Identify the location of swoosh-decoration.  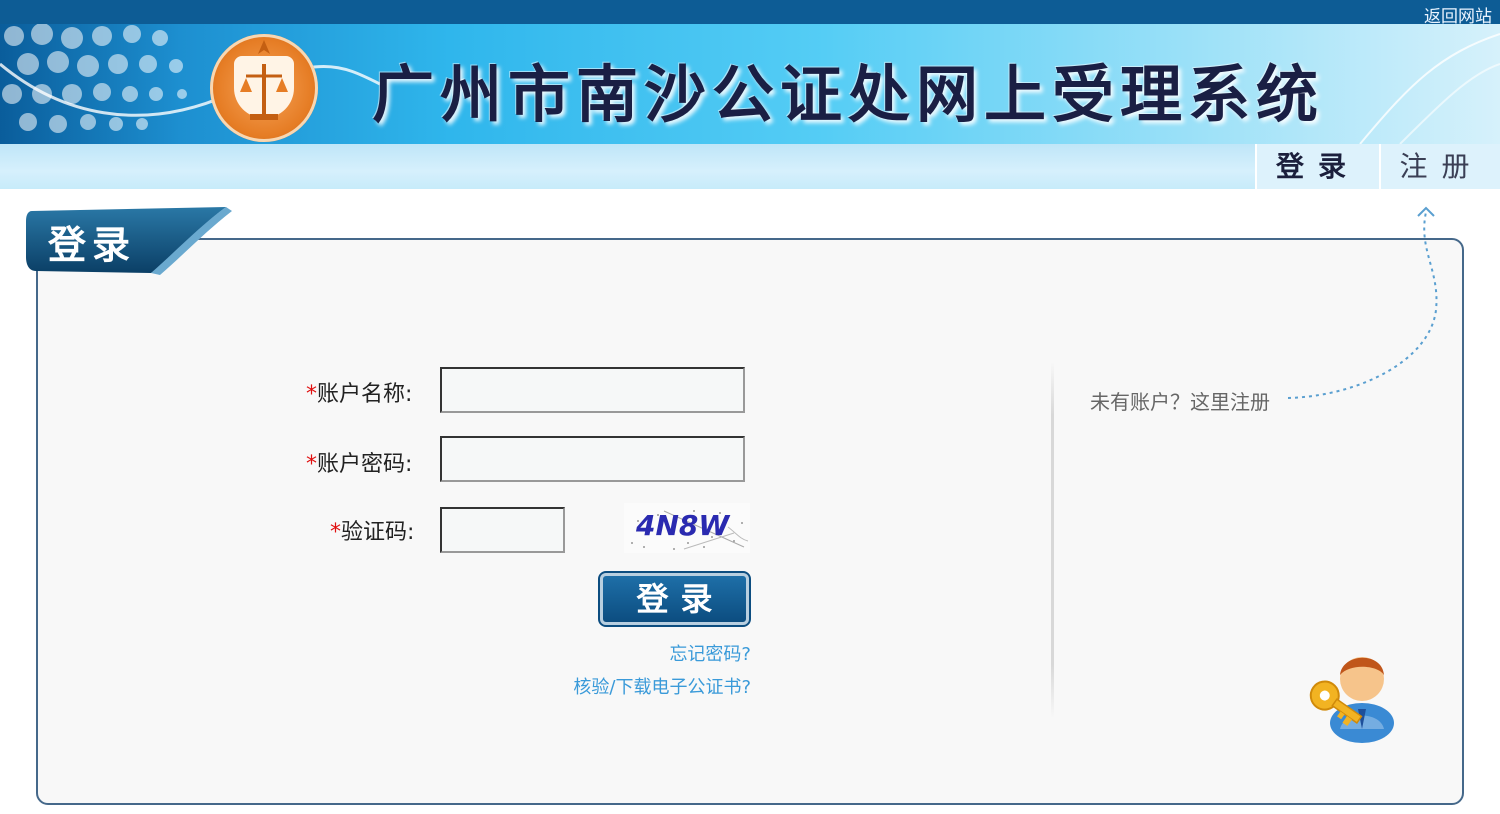
(1429, 88).